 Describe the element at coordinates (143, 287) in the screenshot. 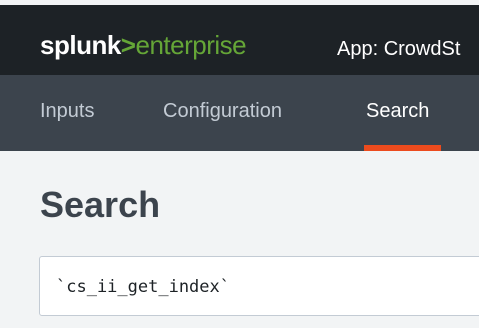

I see `search-query-input: `cs_ii_get_index`` at that location.